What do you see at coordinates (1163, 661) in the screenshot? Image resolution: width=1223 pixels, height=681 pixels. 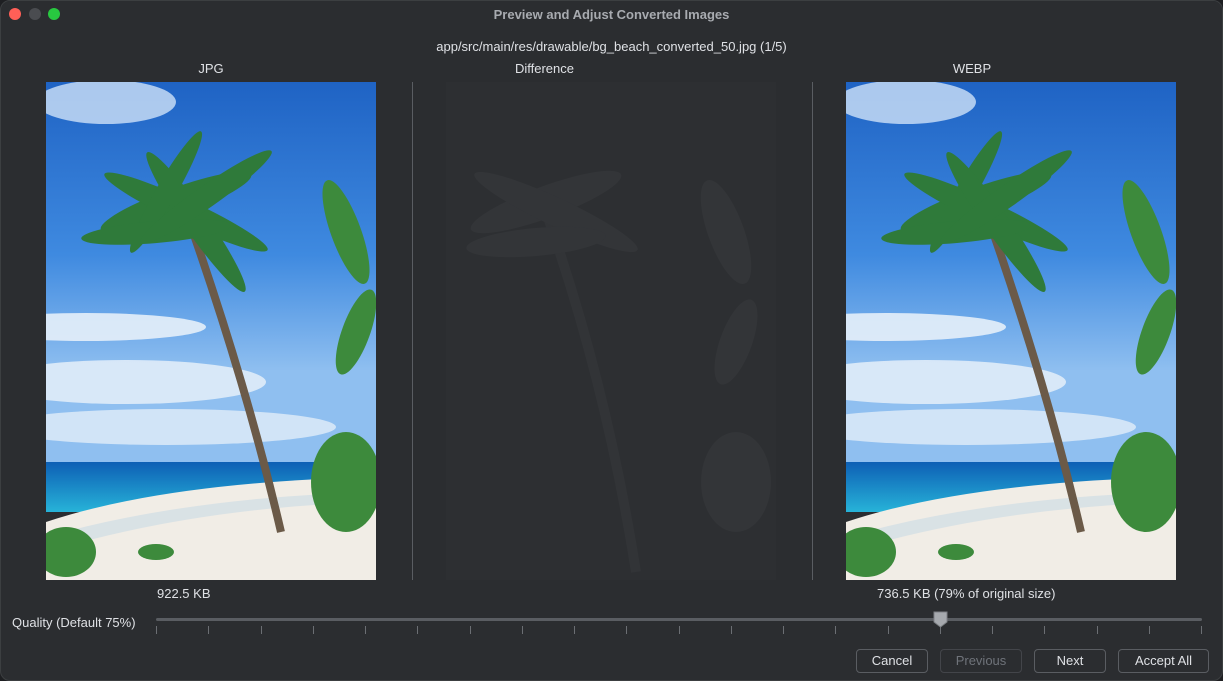 I see `accept-all-button: Accept All` at bounding box center [1163, 661].